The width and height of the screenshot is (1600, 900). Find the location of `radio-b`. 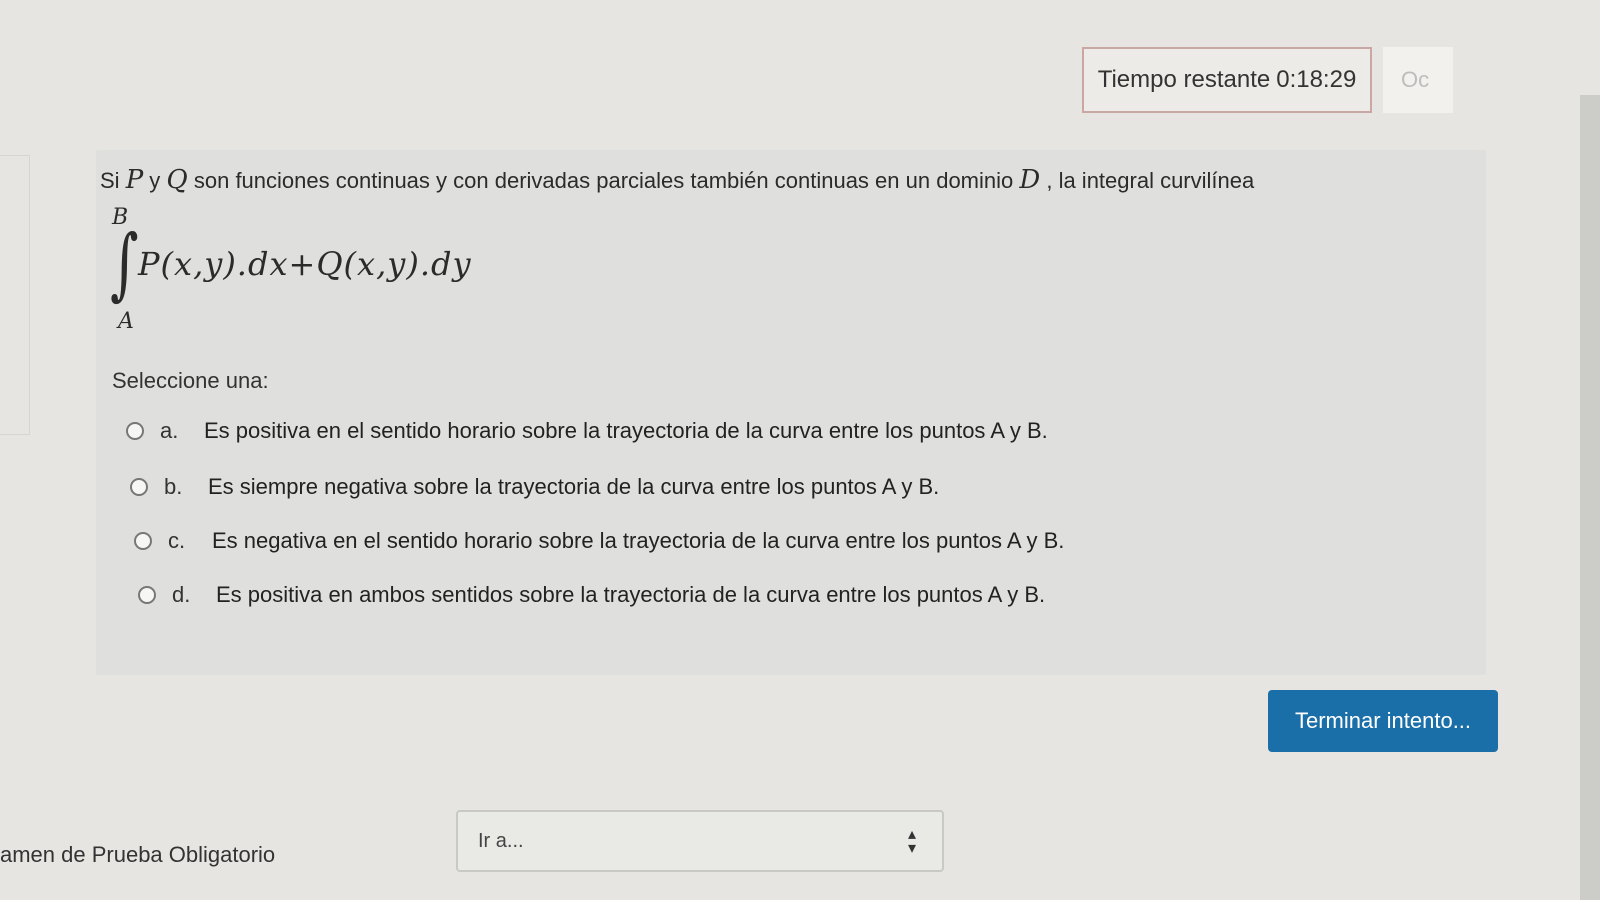

radio-b is located at coordinates (139, 487).